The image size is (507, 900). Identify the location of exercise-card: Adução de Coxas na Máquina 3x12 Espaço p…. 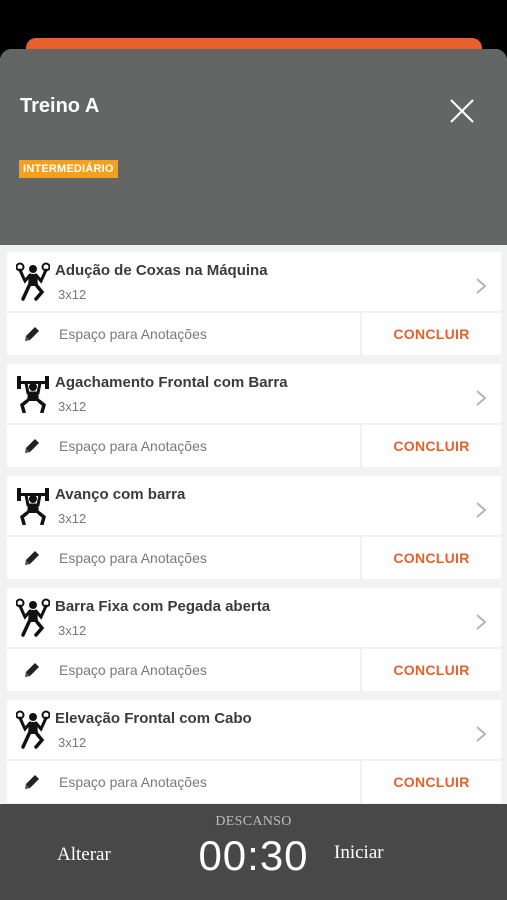
(254, 304).